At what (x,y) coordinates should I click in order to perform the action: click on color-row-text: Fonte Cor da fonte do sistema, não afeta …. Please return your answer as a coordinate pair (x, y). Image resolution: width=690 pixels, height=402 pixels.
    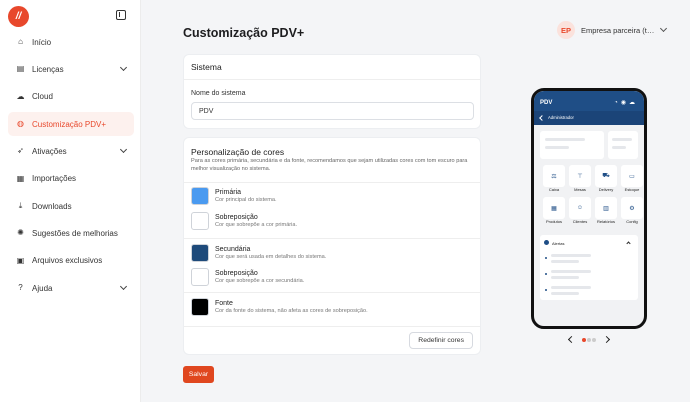
    Looking at the image, I should click on (291, 307).